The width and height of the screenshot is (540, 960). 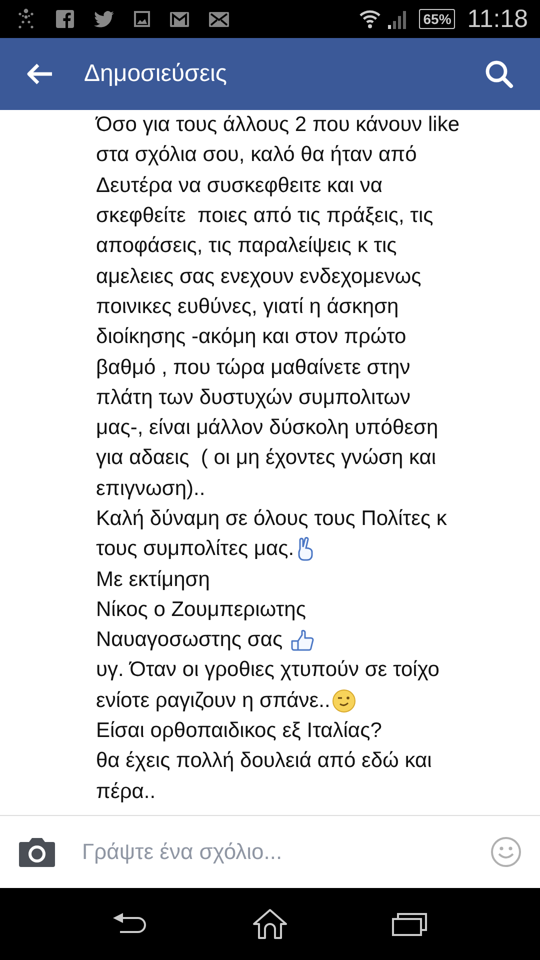 I want to click on comment-text: βαθμό , που τώρα μαθαίνετε στην, so click(x=253, y=368).